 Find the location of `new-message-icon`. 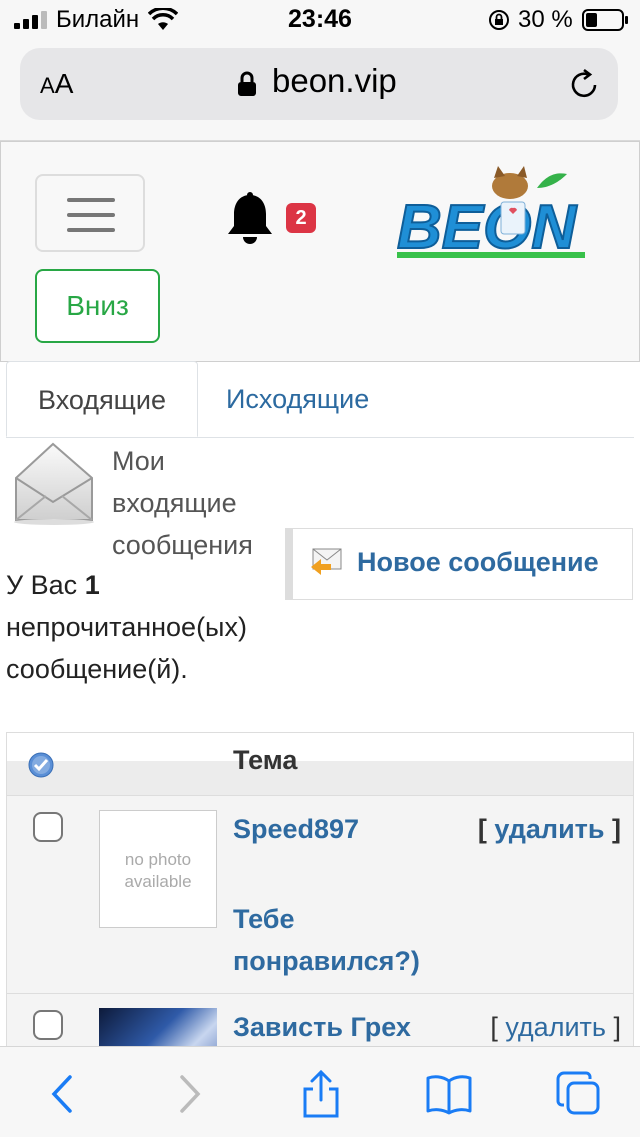

new-message-icon is located at coordinates (326, 561).